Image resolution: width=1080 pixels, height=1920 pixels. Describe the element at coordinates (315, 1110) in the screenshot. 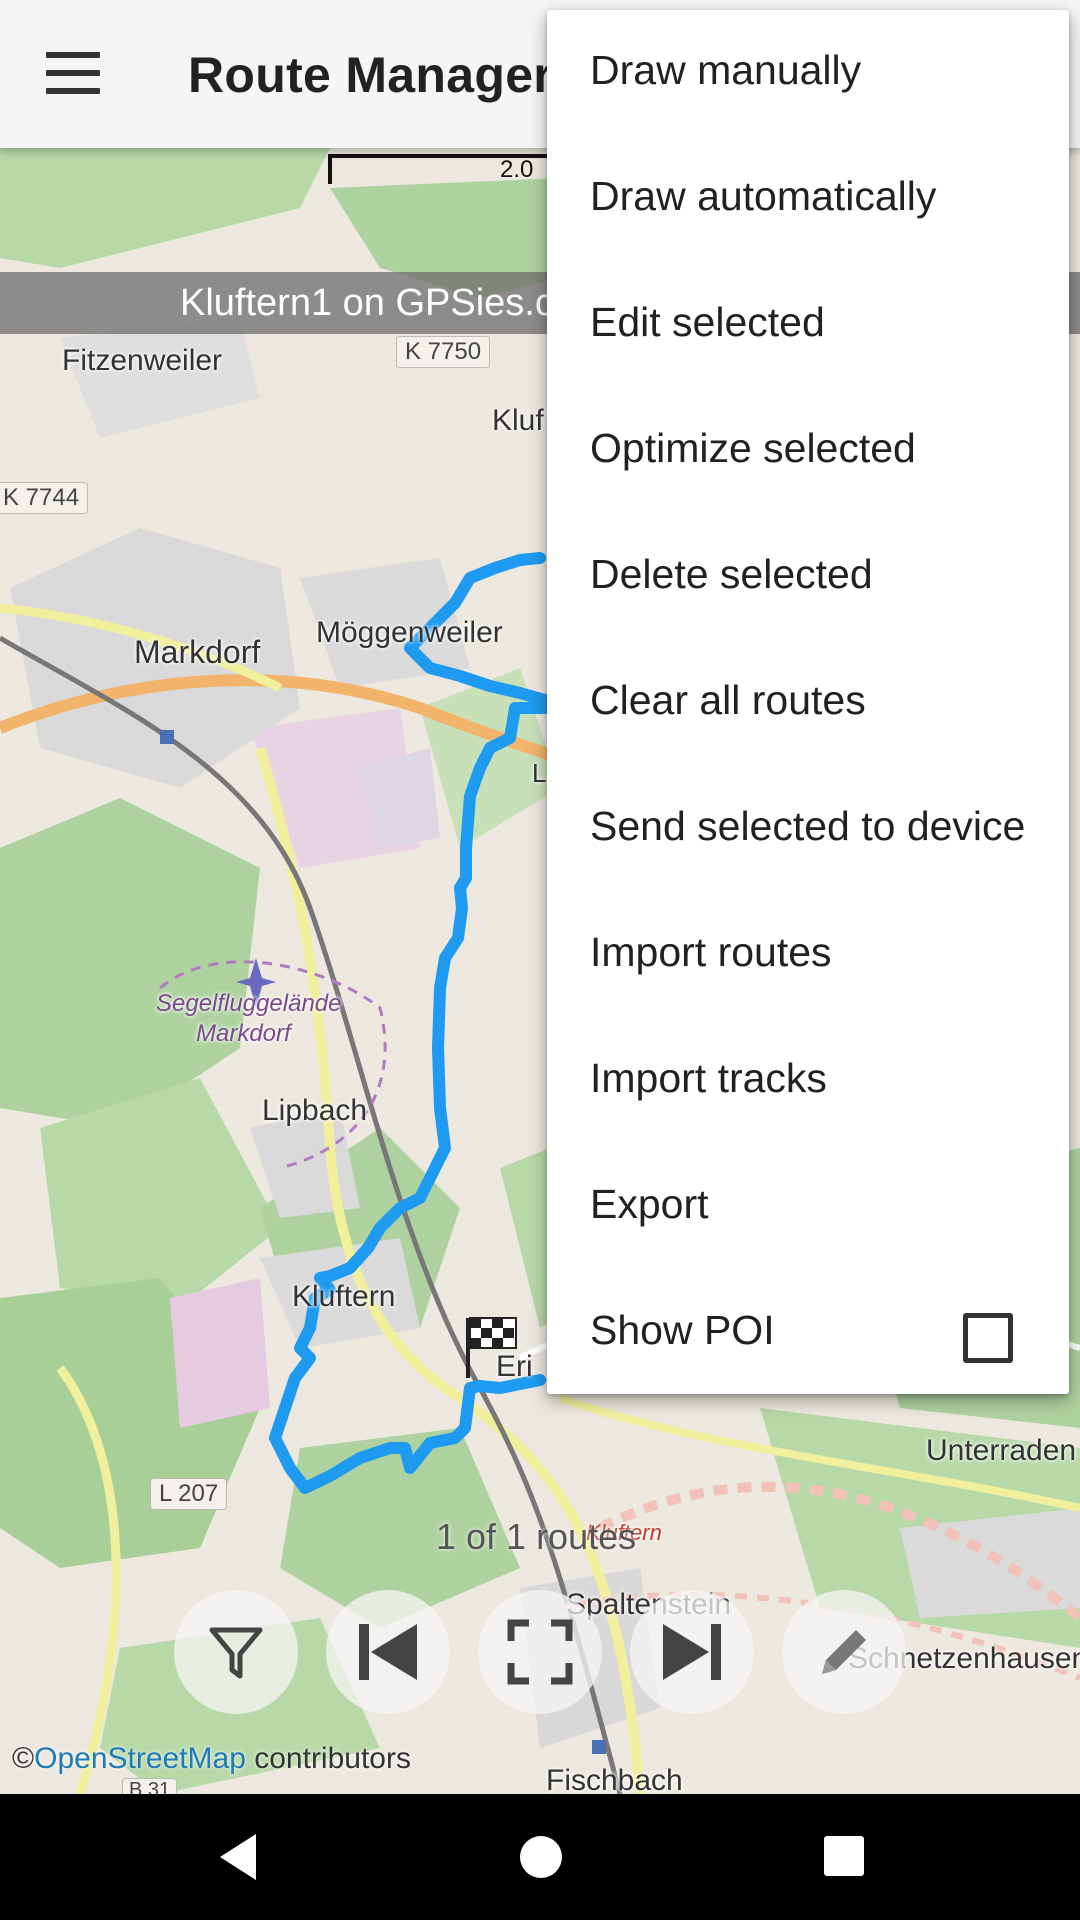

I see `map-label-lipbach: Lipbach` at that location.